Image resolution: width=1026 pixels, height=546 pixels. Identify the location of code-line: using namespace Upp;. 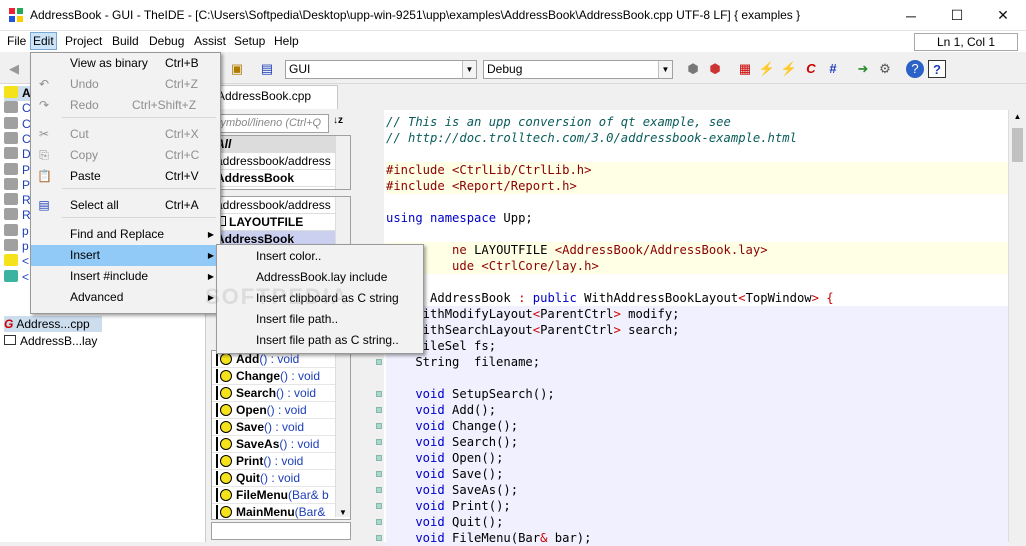
(698, 218).